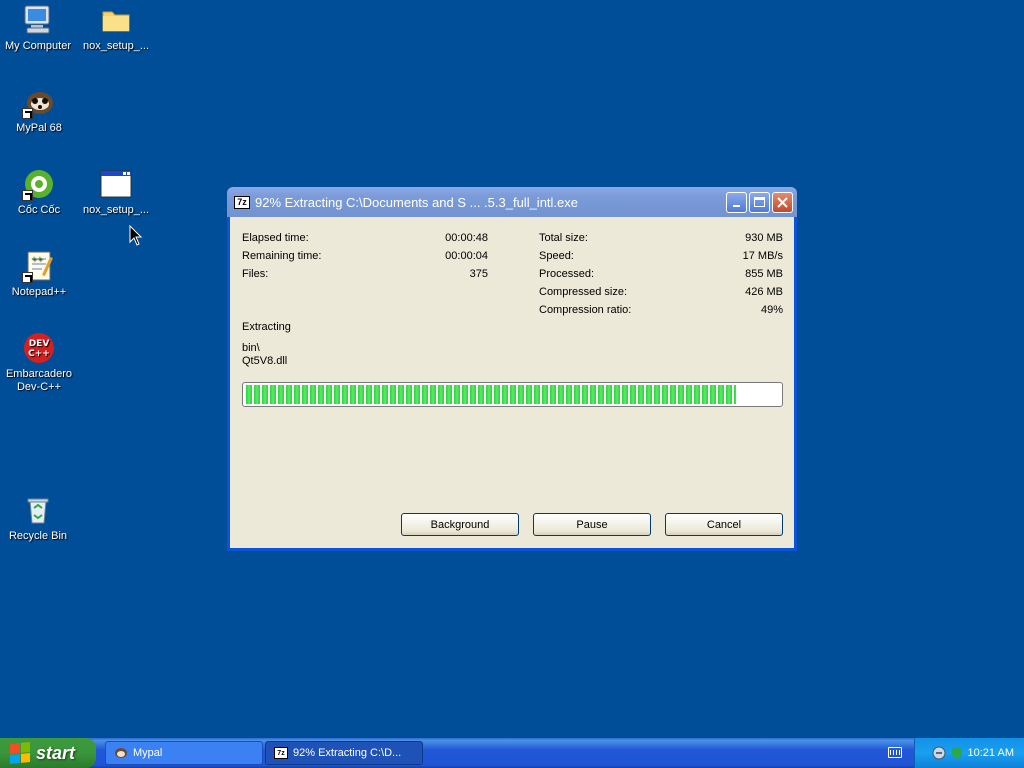 The width and height of the screenshot is (1024, 768). Describe the element at coordinates (762, 256) in the screenshot. I see `stat-value: 17 MB/s` at that location.